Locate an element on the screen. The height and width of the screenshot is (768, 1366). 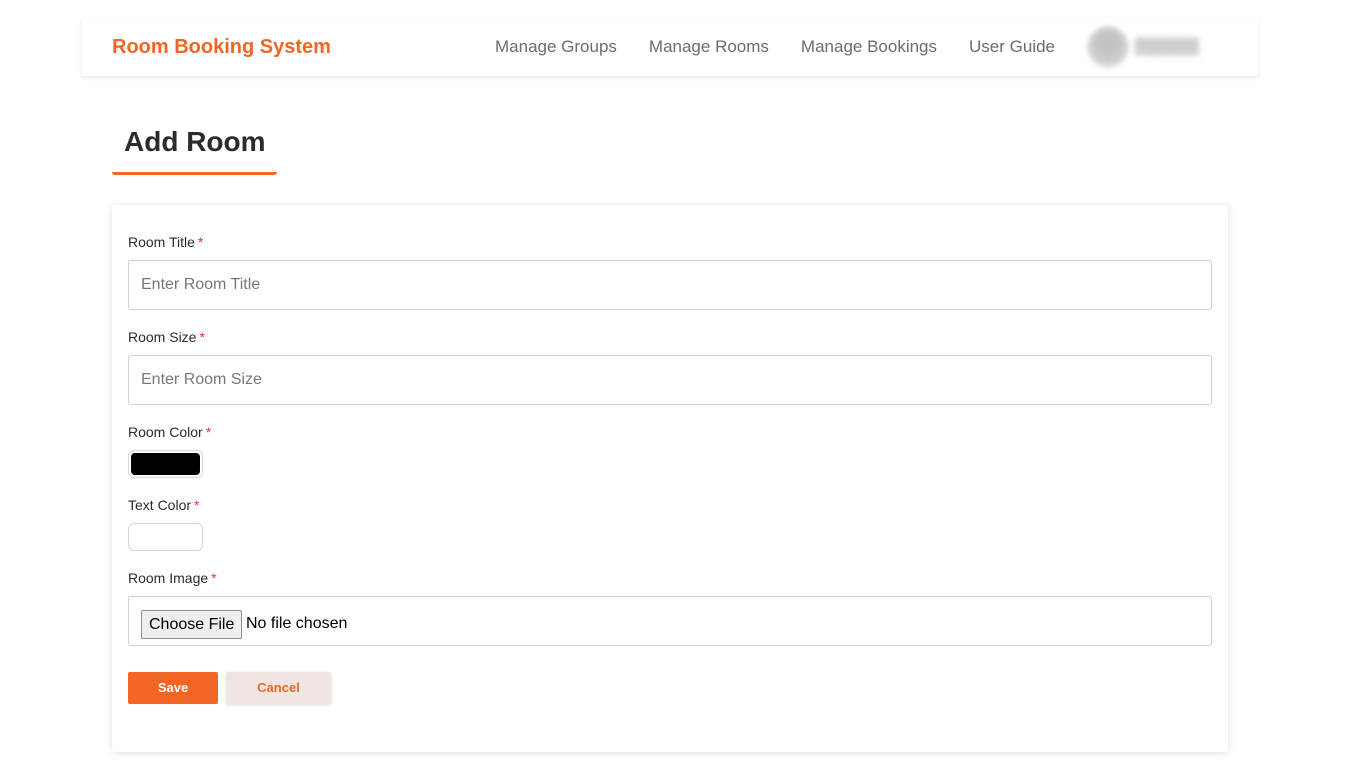
text-color-picker is located at coordinates (165, 537).